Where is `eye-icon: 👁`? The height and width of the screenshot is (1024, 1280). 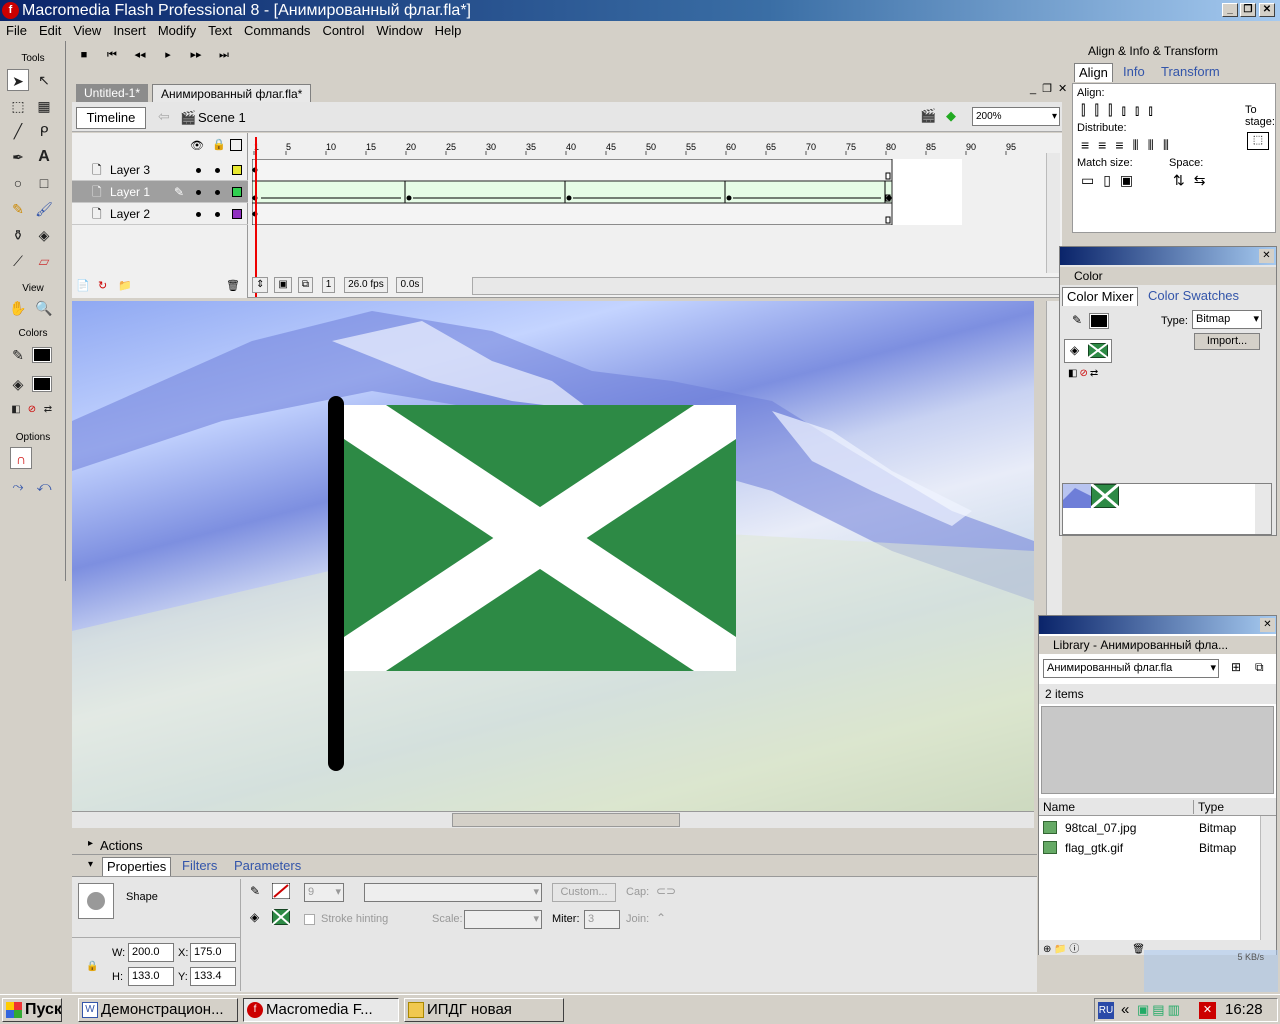
eye-icon: 👁 is located at coordinates (197, 145).